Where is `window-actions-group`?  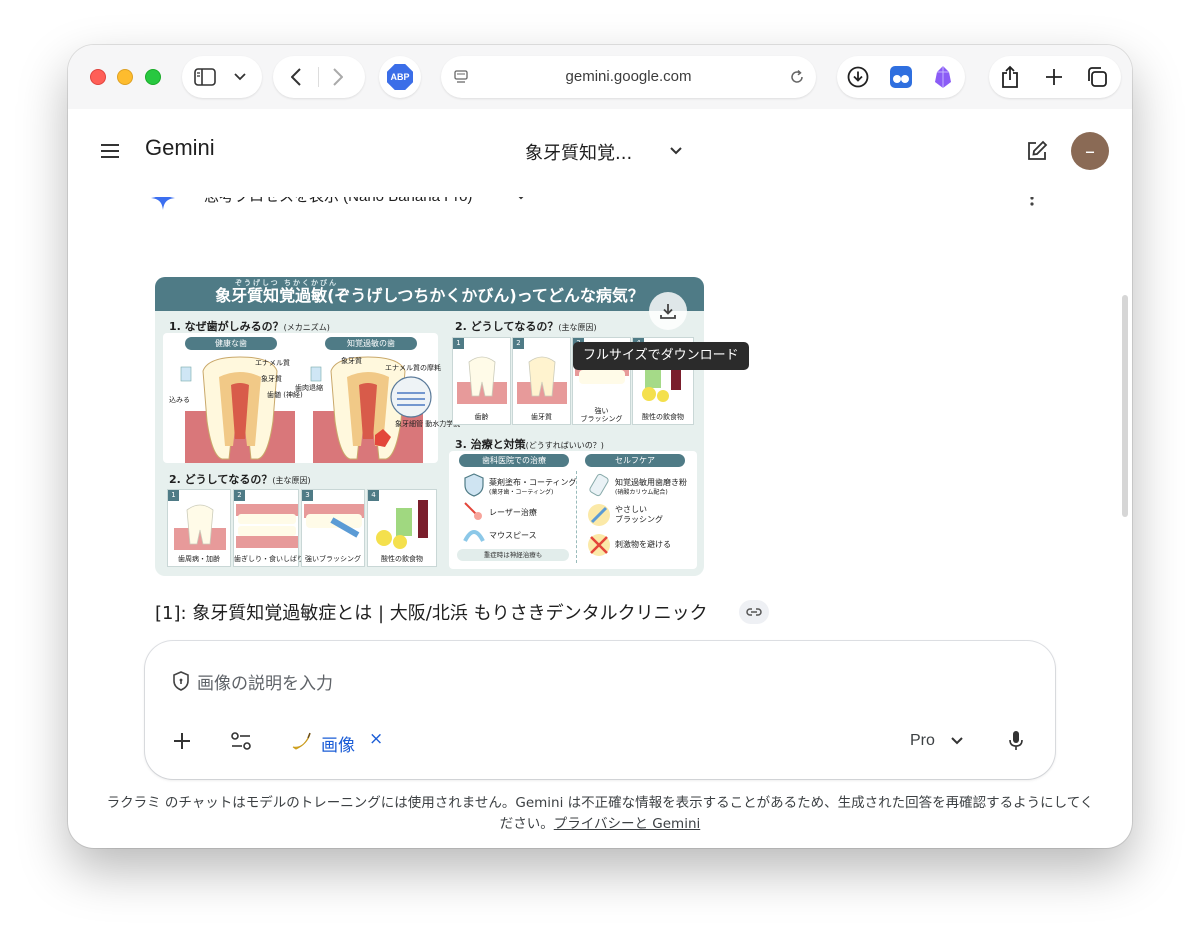
window-actions-group is located at coordinates (1055, 77).